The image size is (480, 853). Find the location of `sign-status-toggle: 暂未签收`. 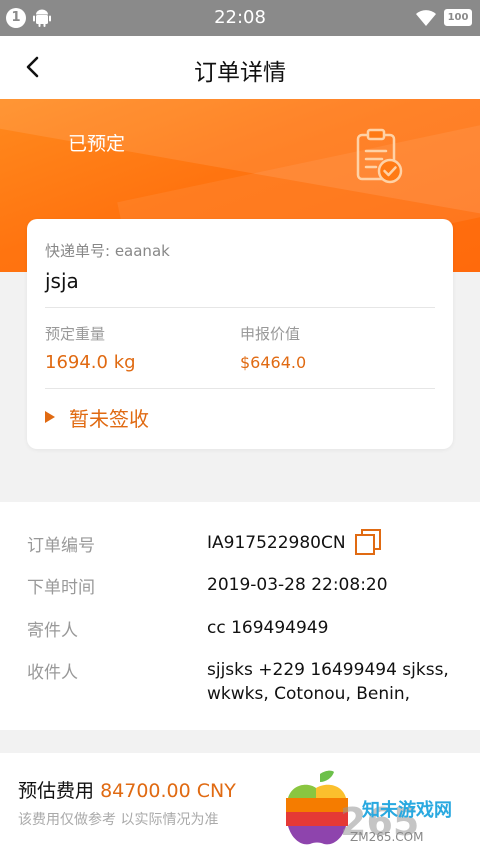

sign-status-toggle: 暂未签收 is located at coordinates (97, 418).